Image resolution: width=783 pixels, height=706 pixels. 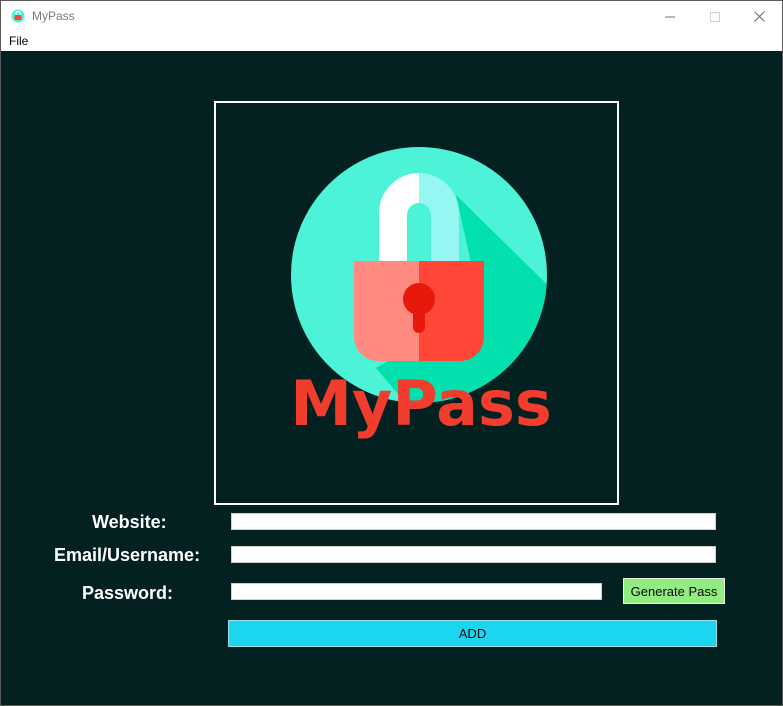 What do you see at coordinates (18, 16) in the screenshot?
I see `app-icon` at bounding box center [18, 16].